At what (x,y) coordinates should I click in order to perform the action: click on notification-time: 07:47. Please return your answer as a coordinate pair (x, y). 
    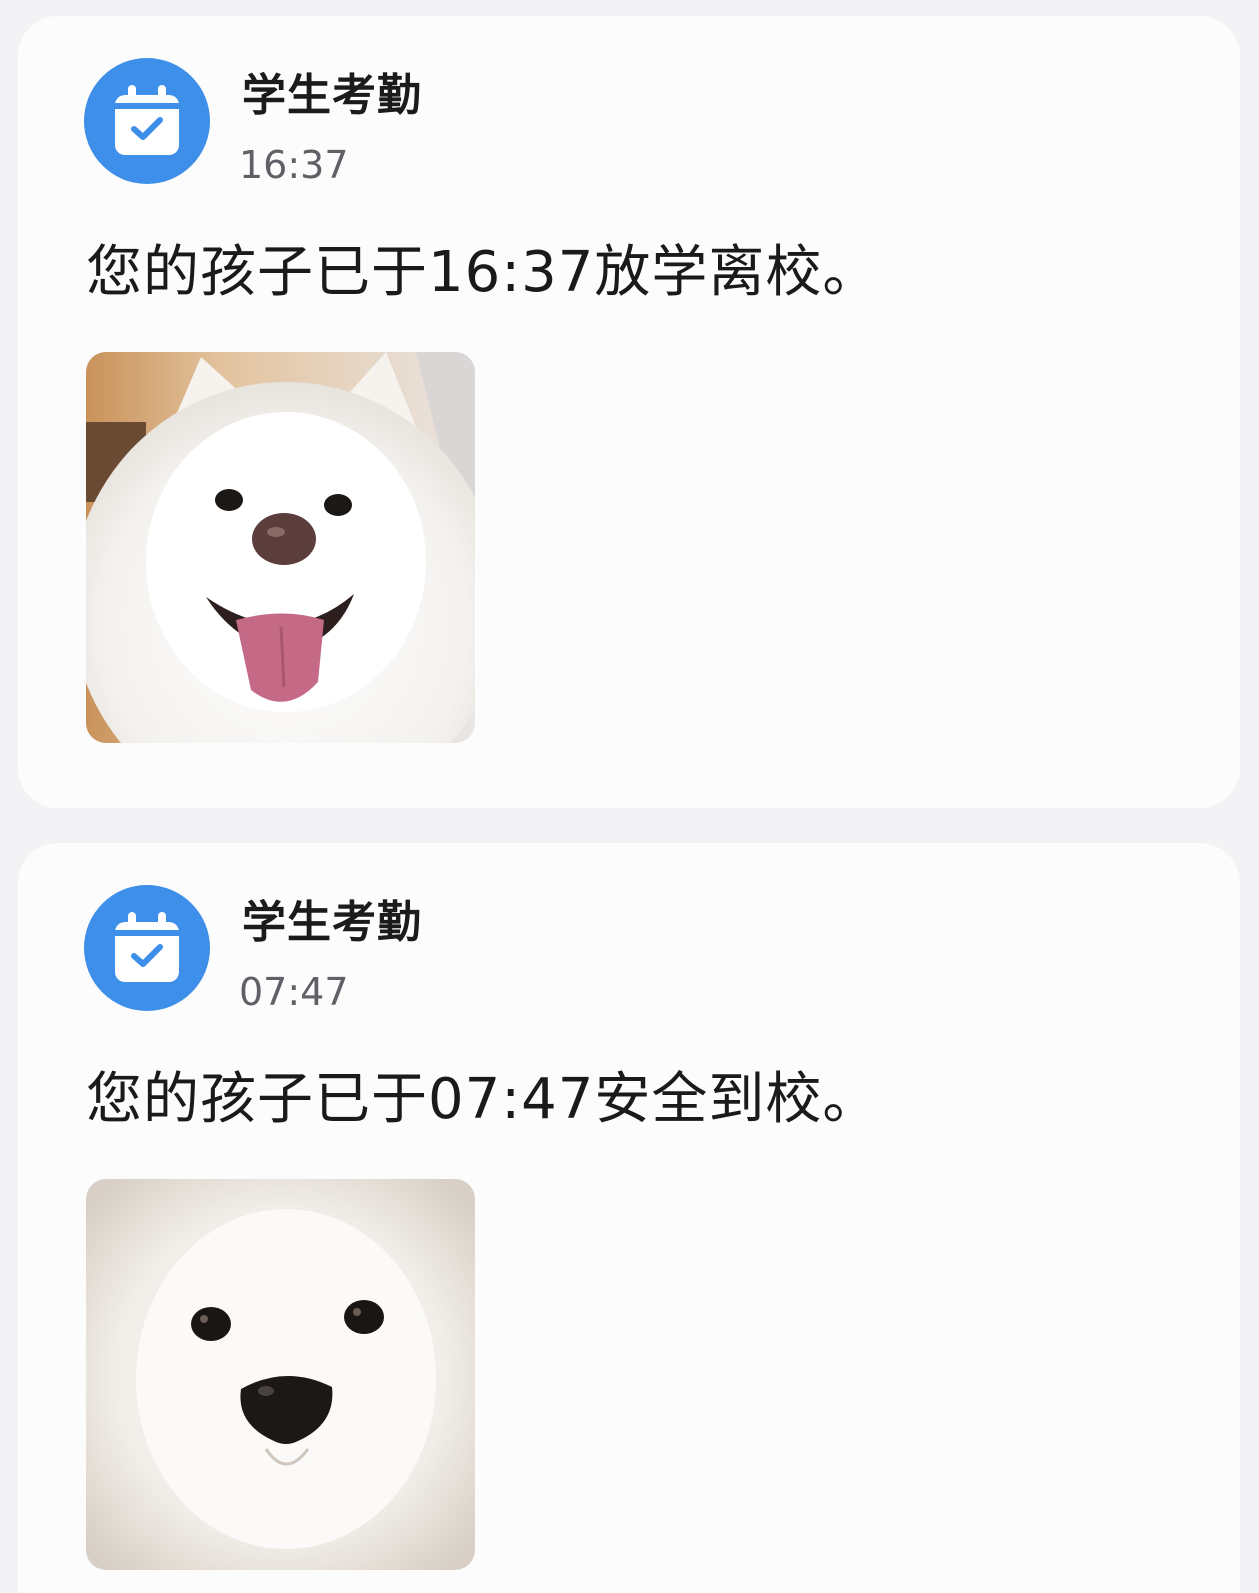
    Looking at the image, I should click on (294, 992).